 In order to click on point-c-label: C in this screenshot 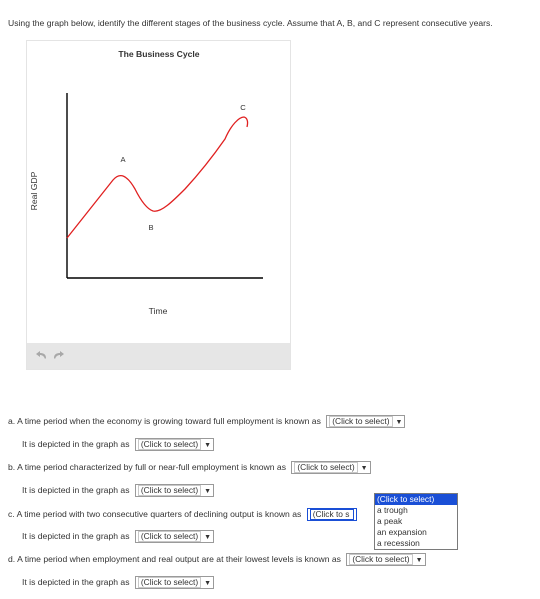, I will do `click(243, 107)`.